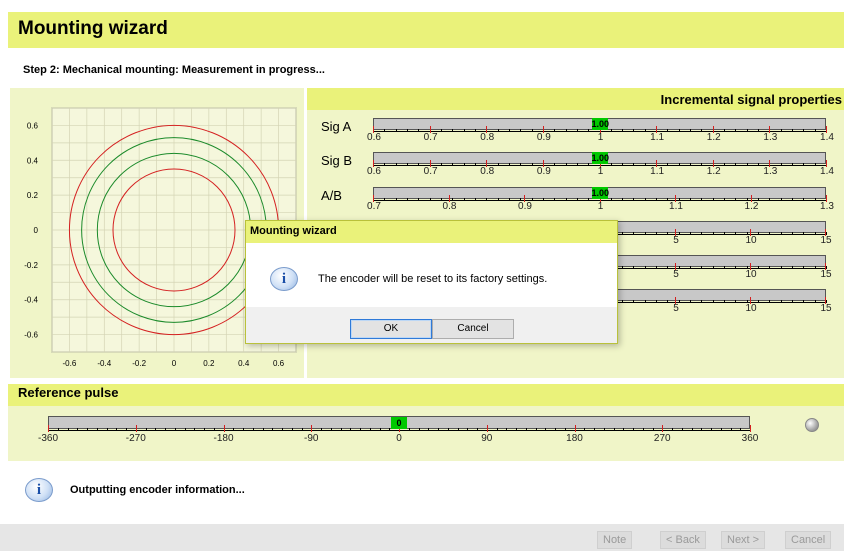 This screenshot has width=844, height=551. What do you see at coordinates (33, 195) in the screenshot?
I see `plot-y-tick-label: 0.2` at bounding box center [33, 195].